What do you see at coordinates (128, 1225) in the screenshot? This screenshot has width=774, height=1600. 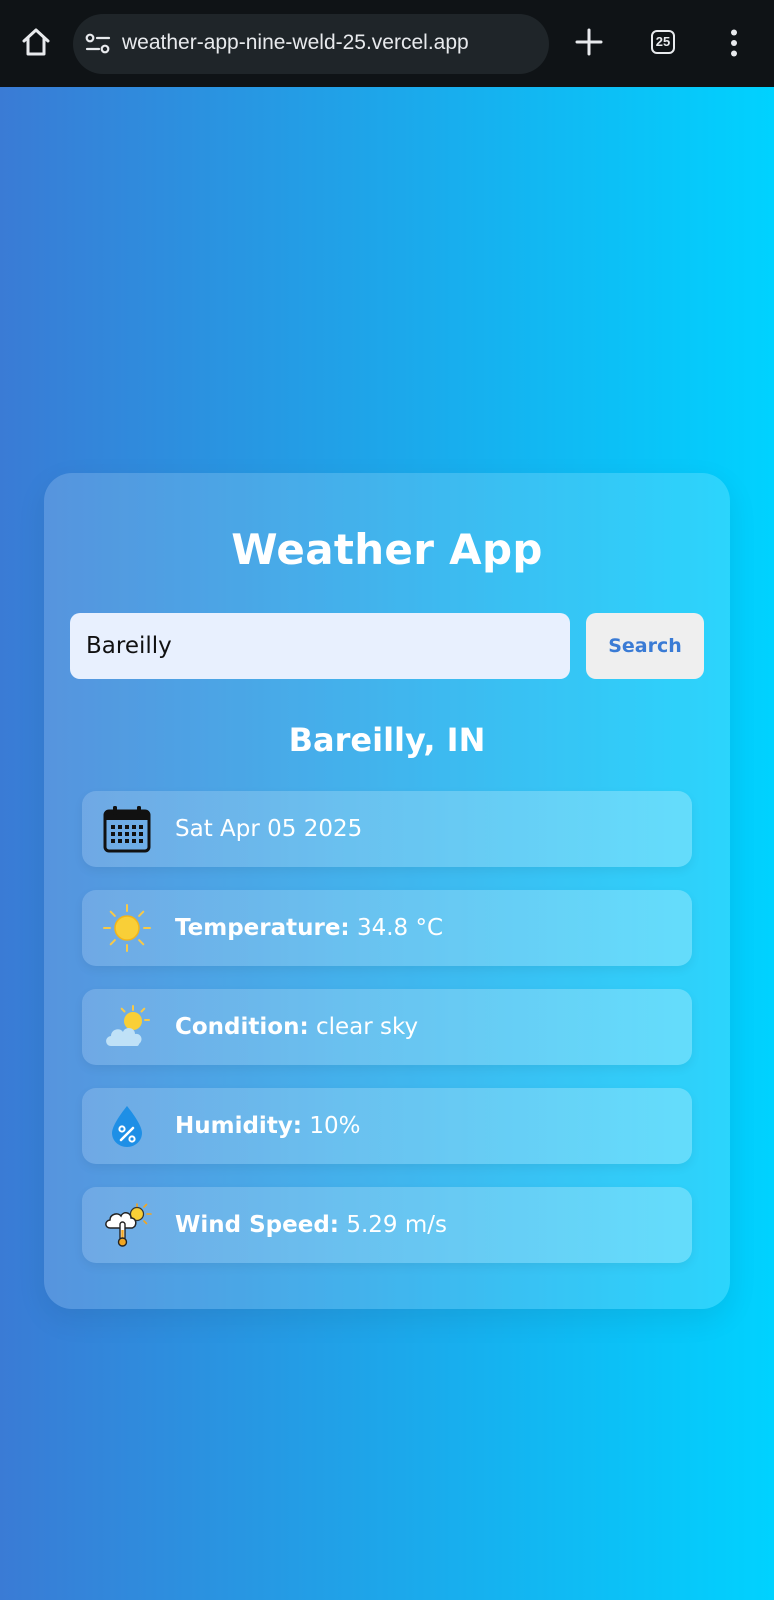 I see `wind-thermometer-icon` at bounding box center [128, 1225].